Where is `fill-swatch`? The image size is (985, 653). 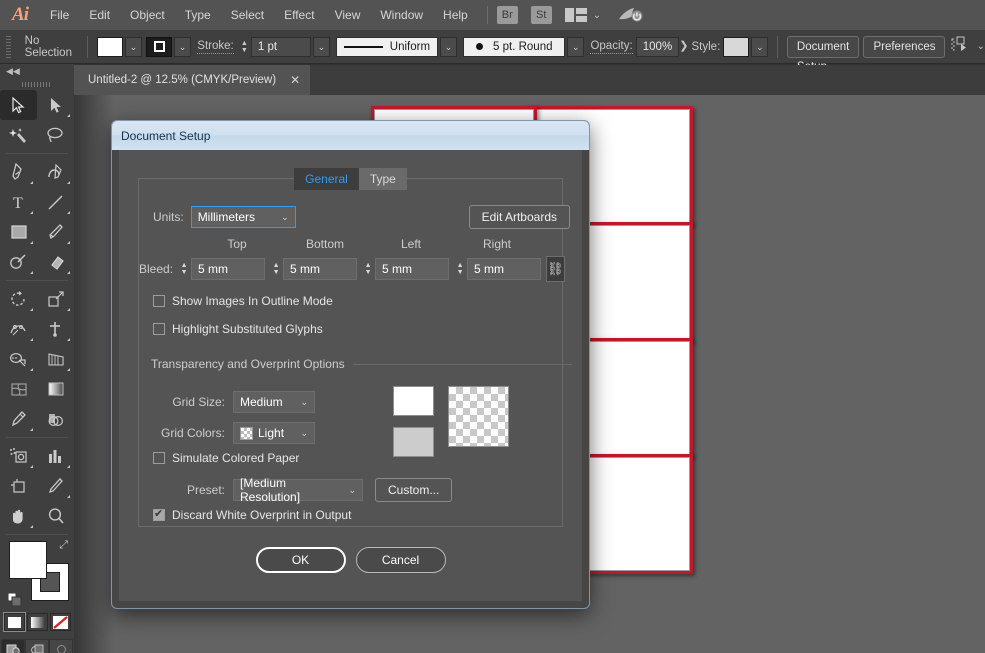 fill-swatch is located at coordinates (109, 46).